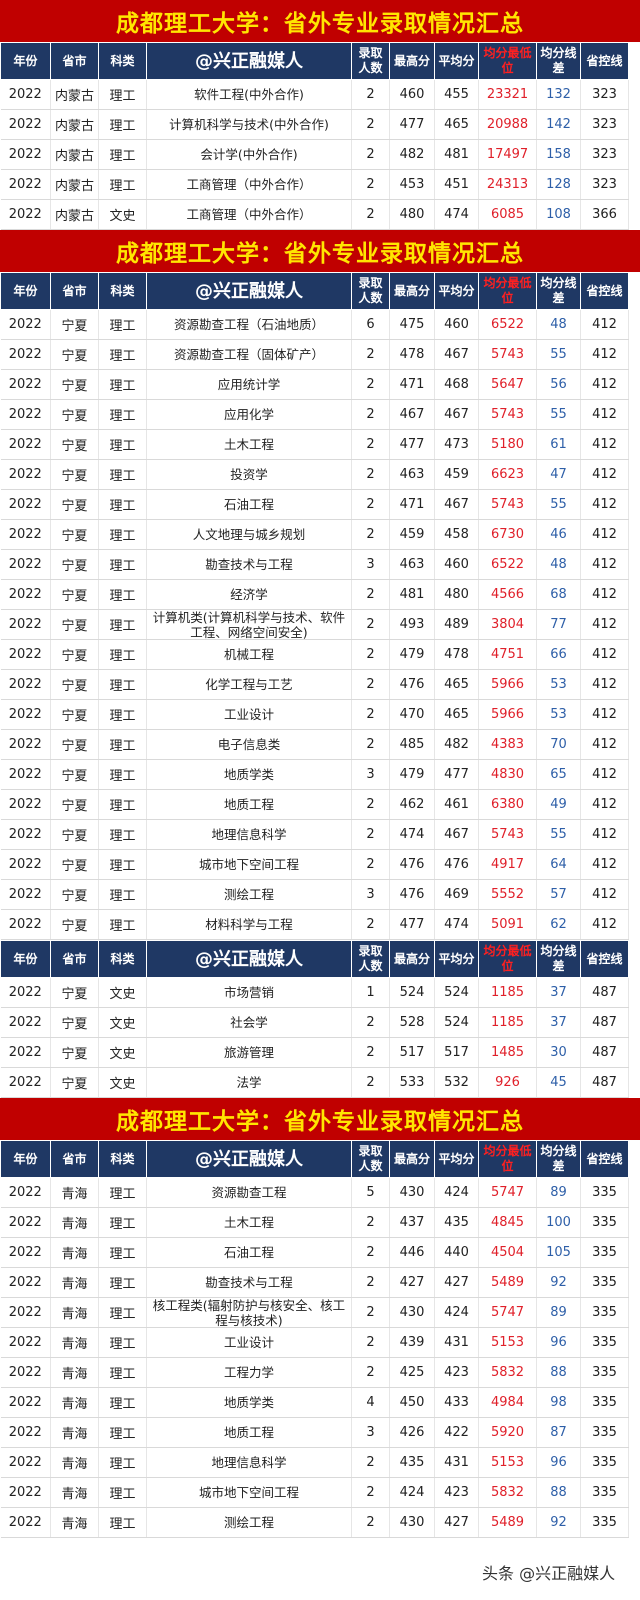  What do you see at coordinates (249, 959) in the screenshot?
I see `column-header: @兴正融媒人` at bounding box center [249, 959].